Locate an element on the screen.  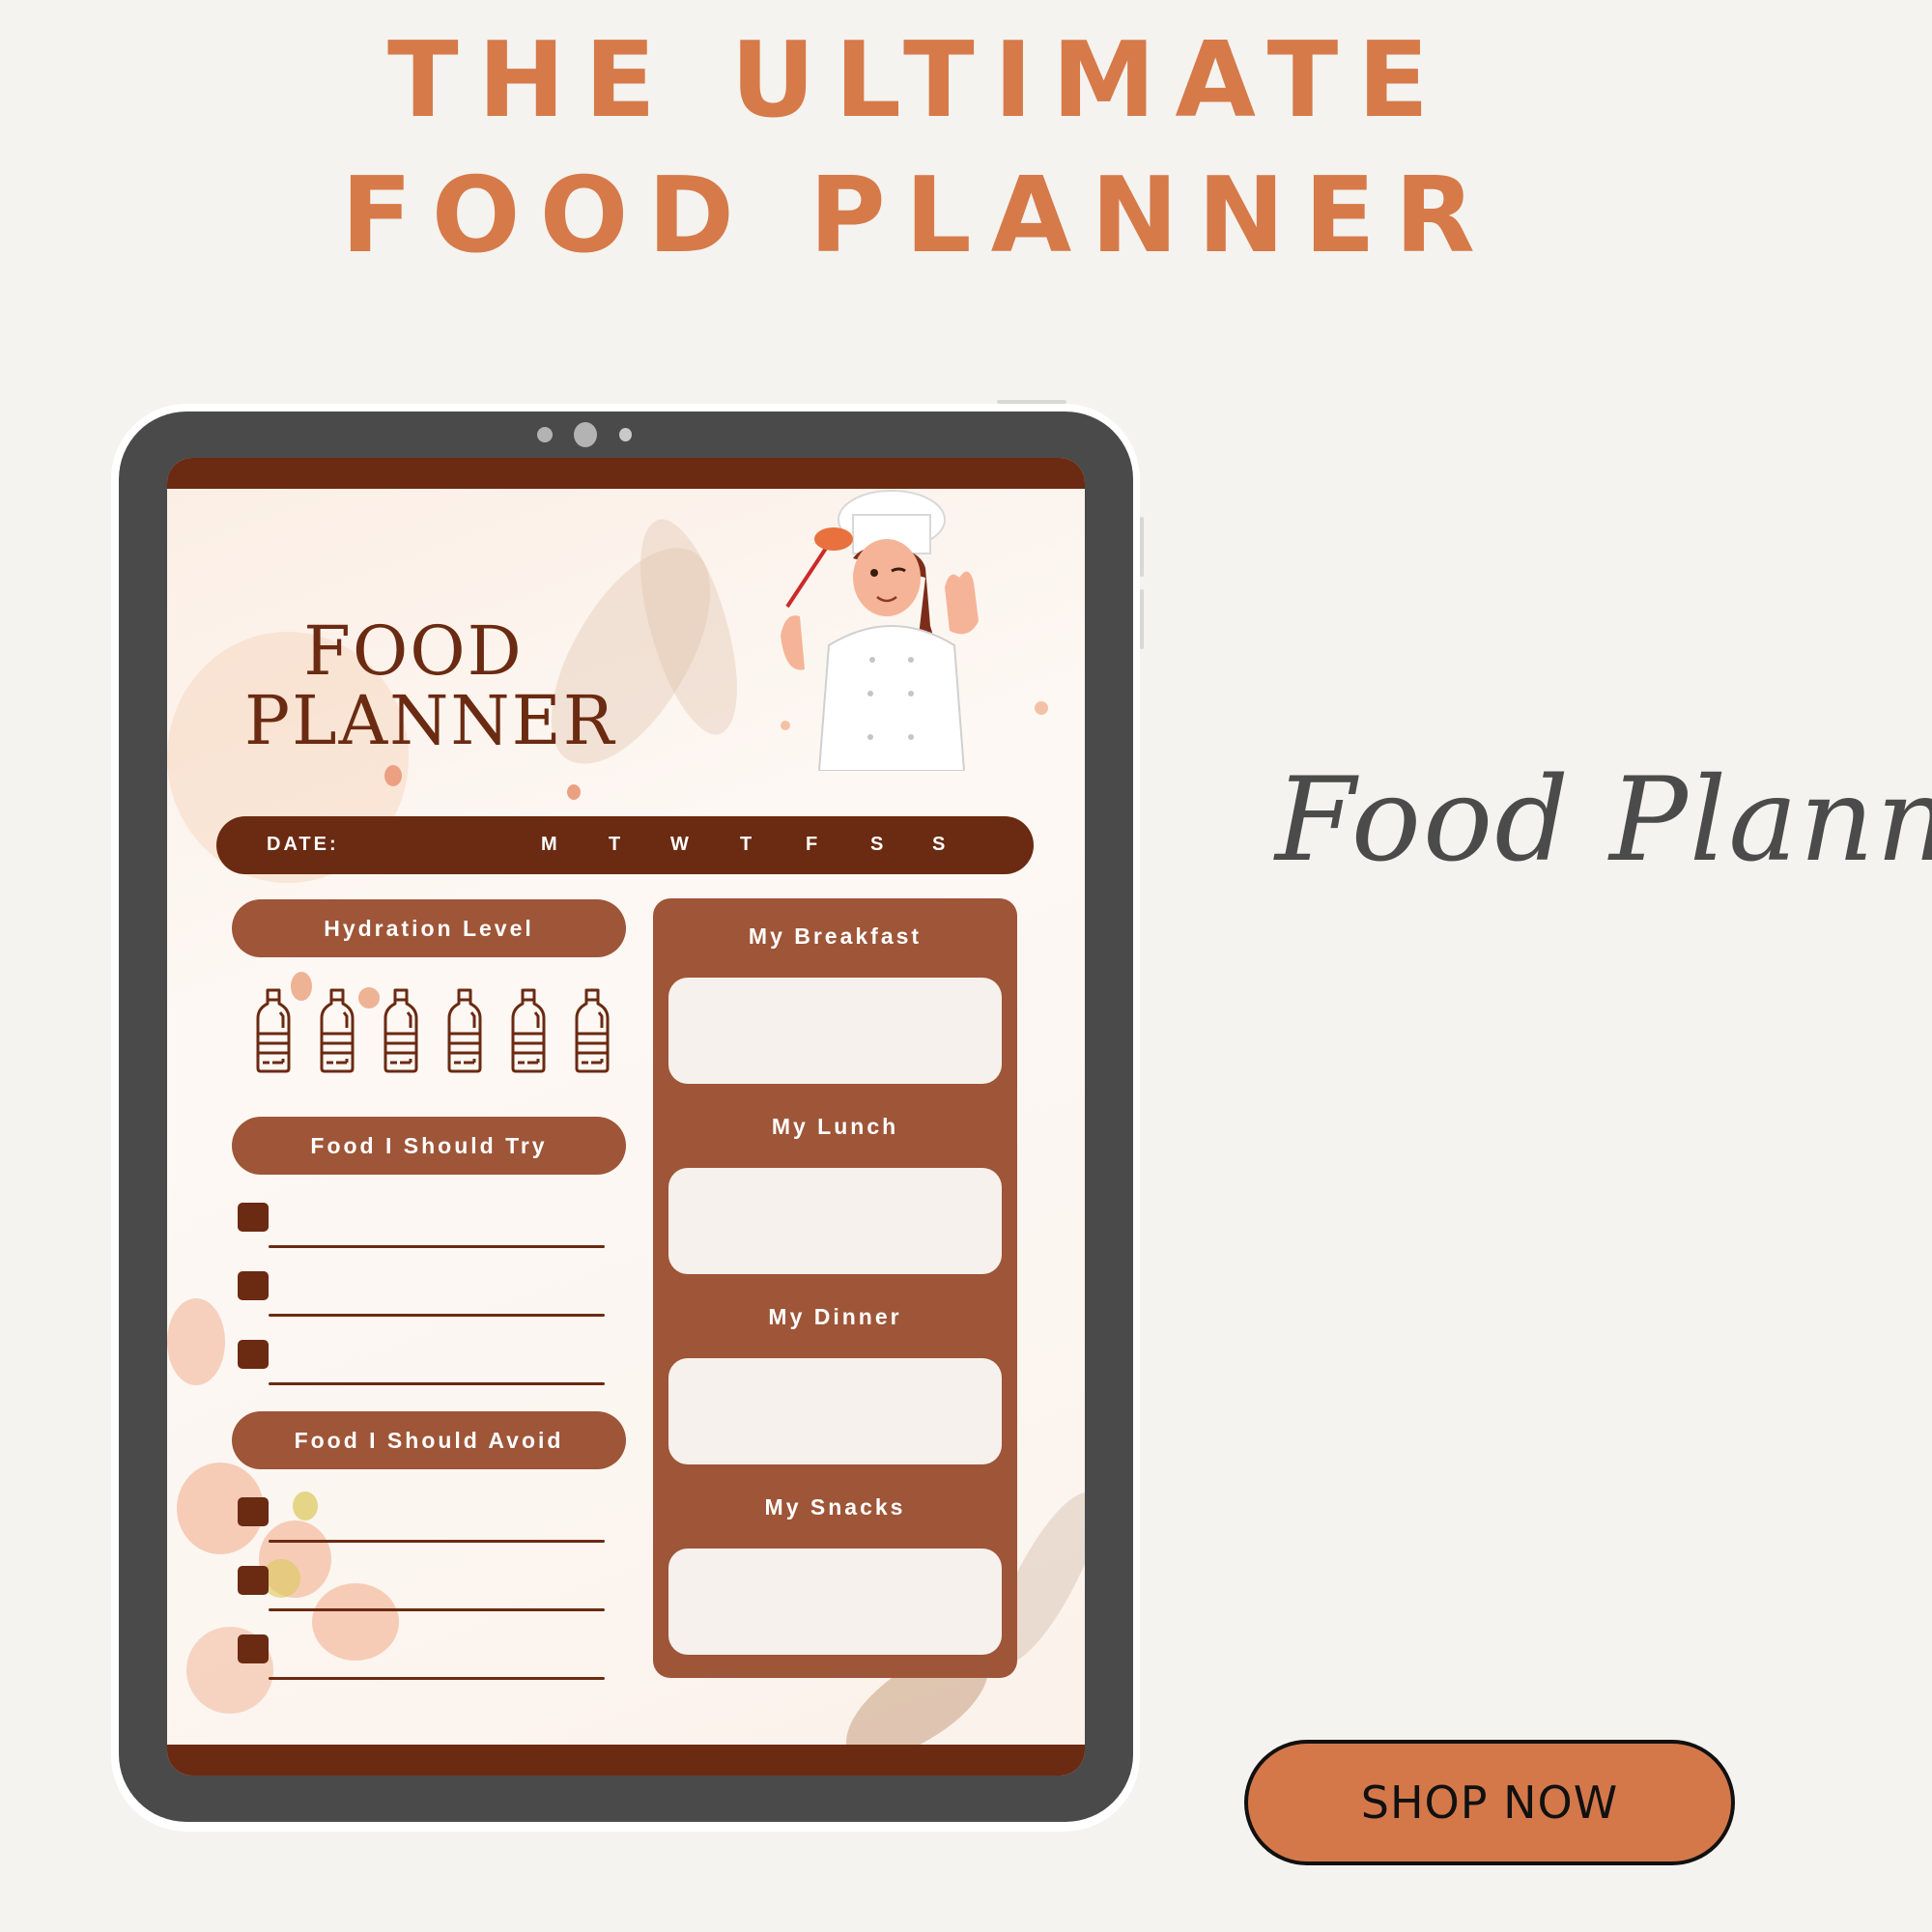
breakfast-box is located at coordinates (835, 1031).